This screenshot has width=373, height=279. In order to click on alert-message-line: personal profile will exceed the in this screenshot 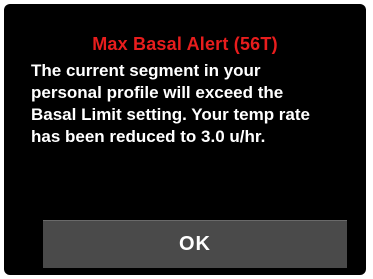, I will do `click(157, 92)`.